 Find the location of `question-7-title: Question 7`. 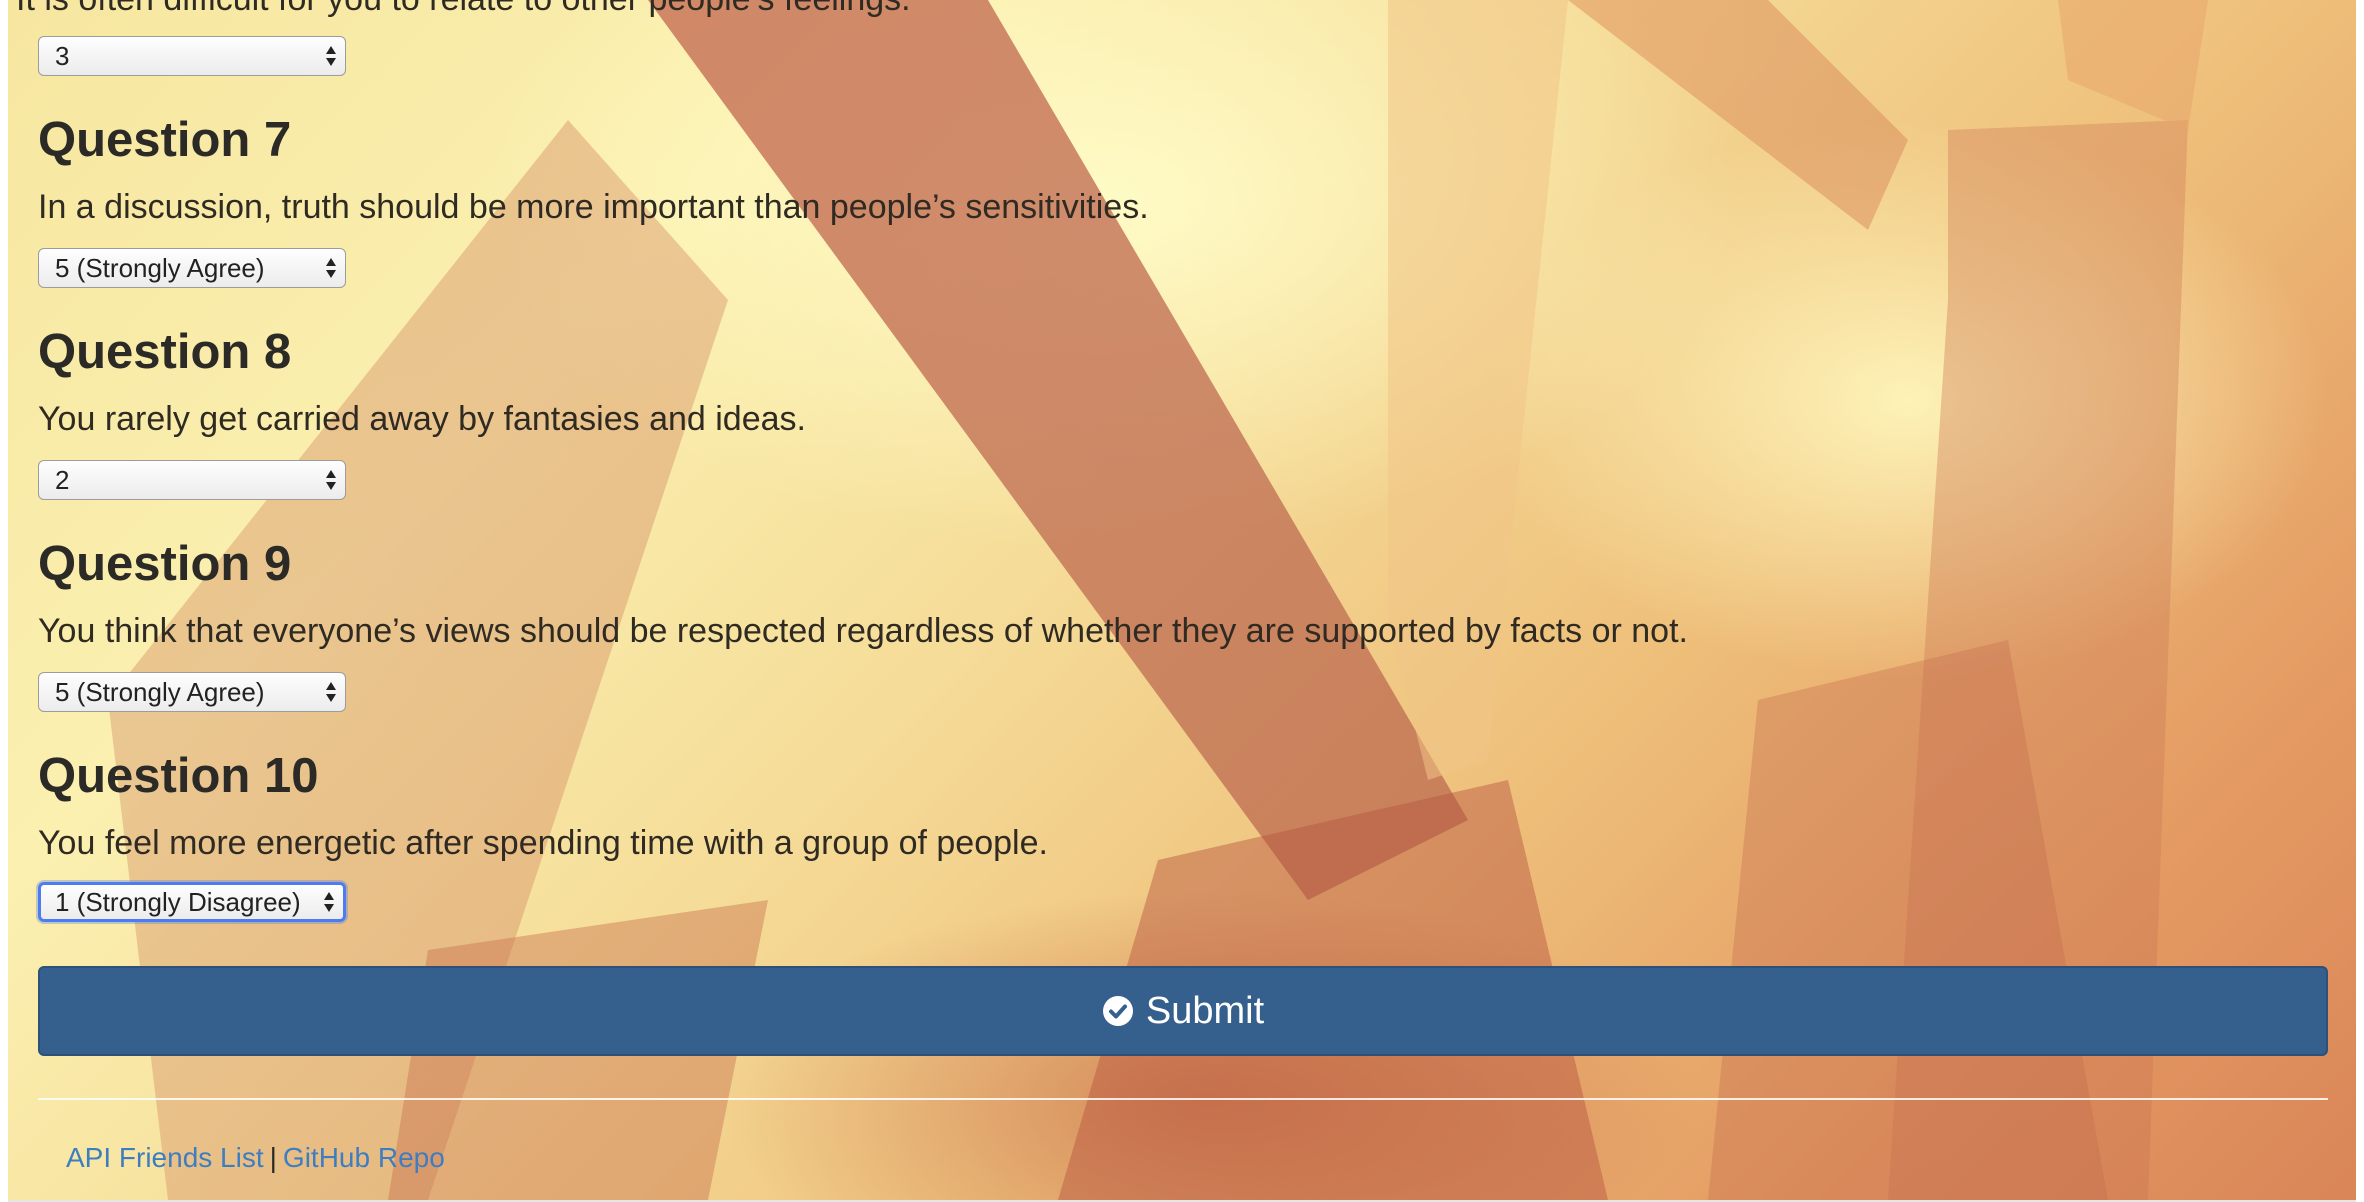

question-7-title: Question 7 is located at coordinates (165, 140).